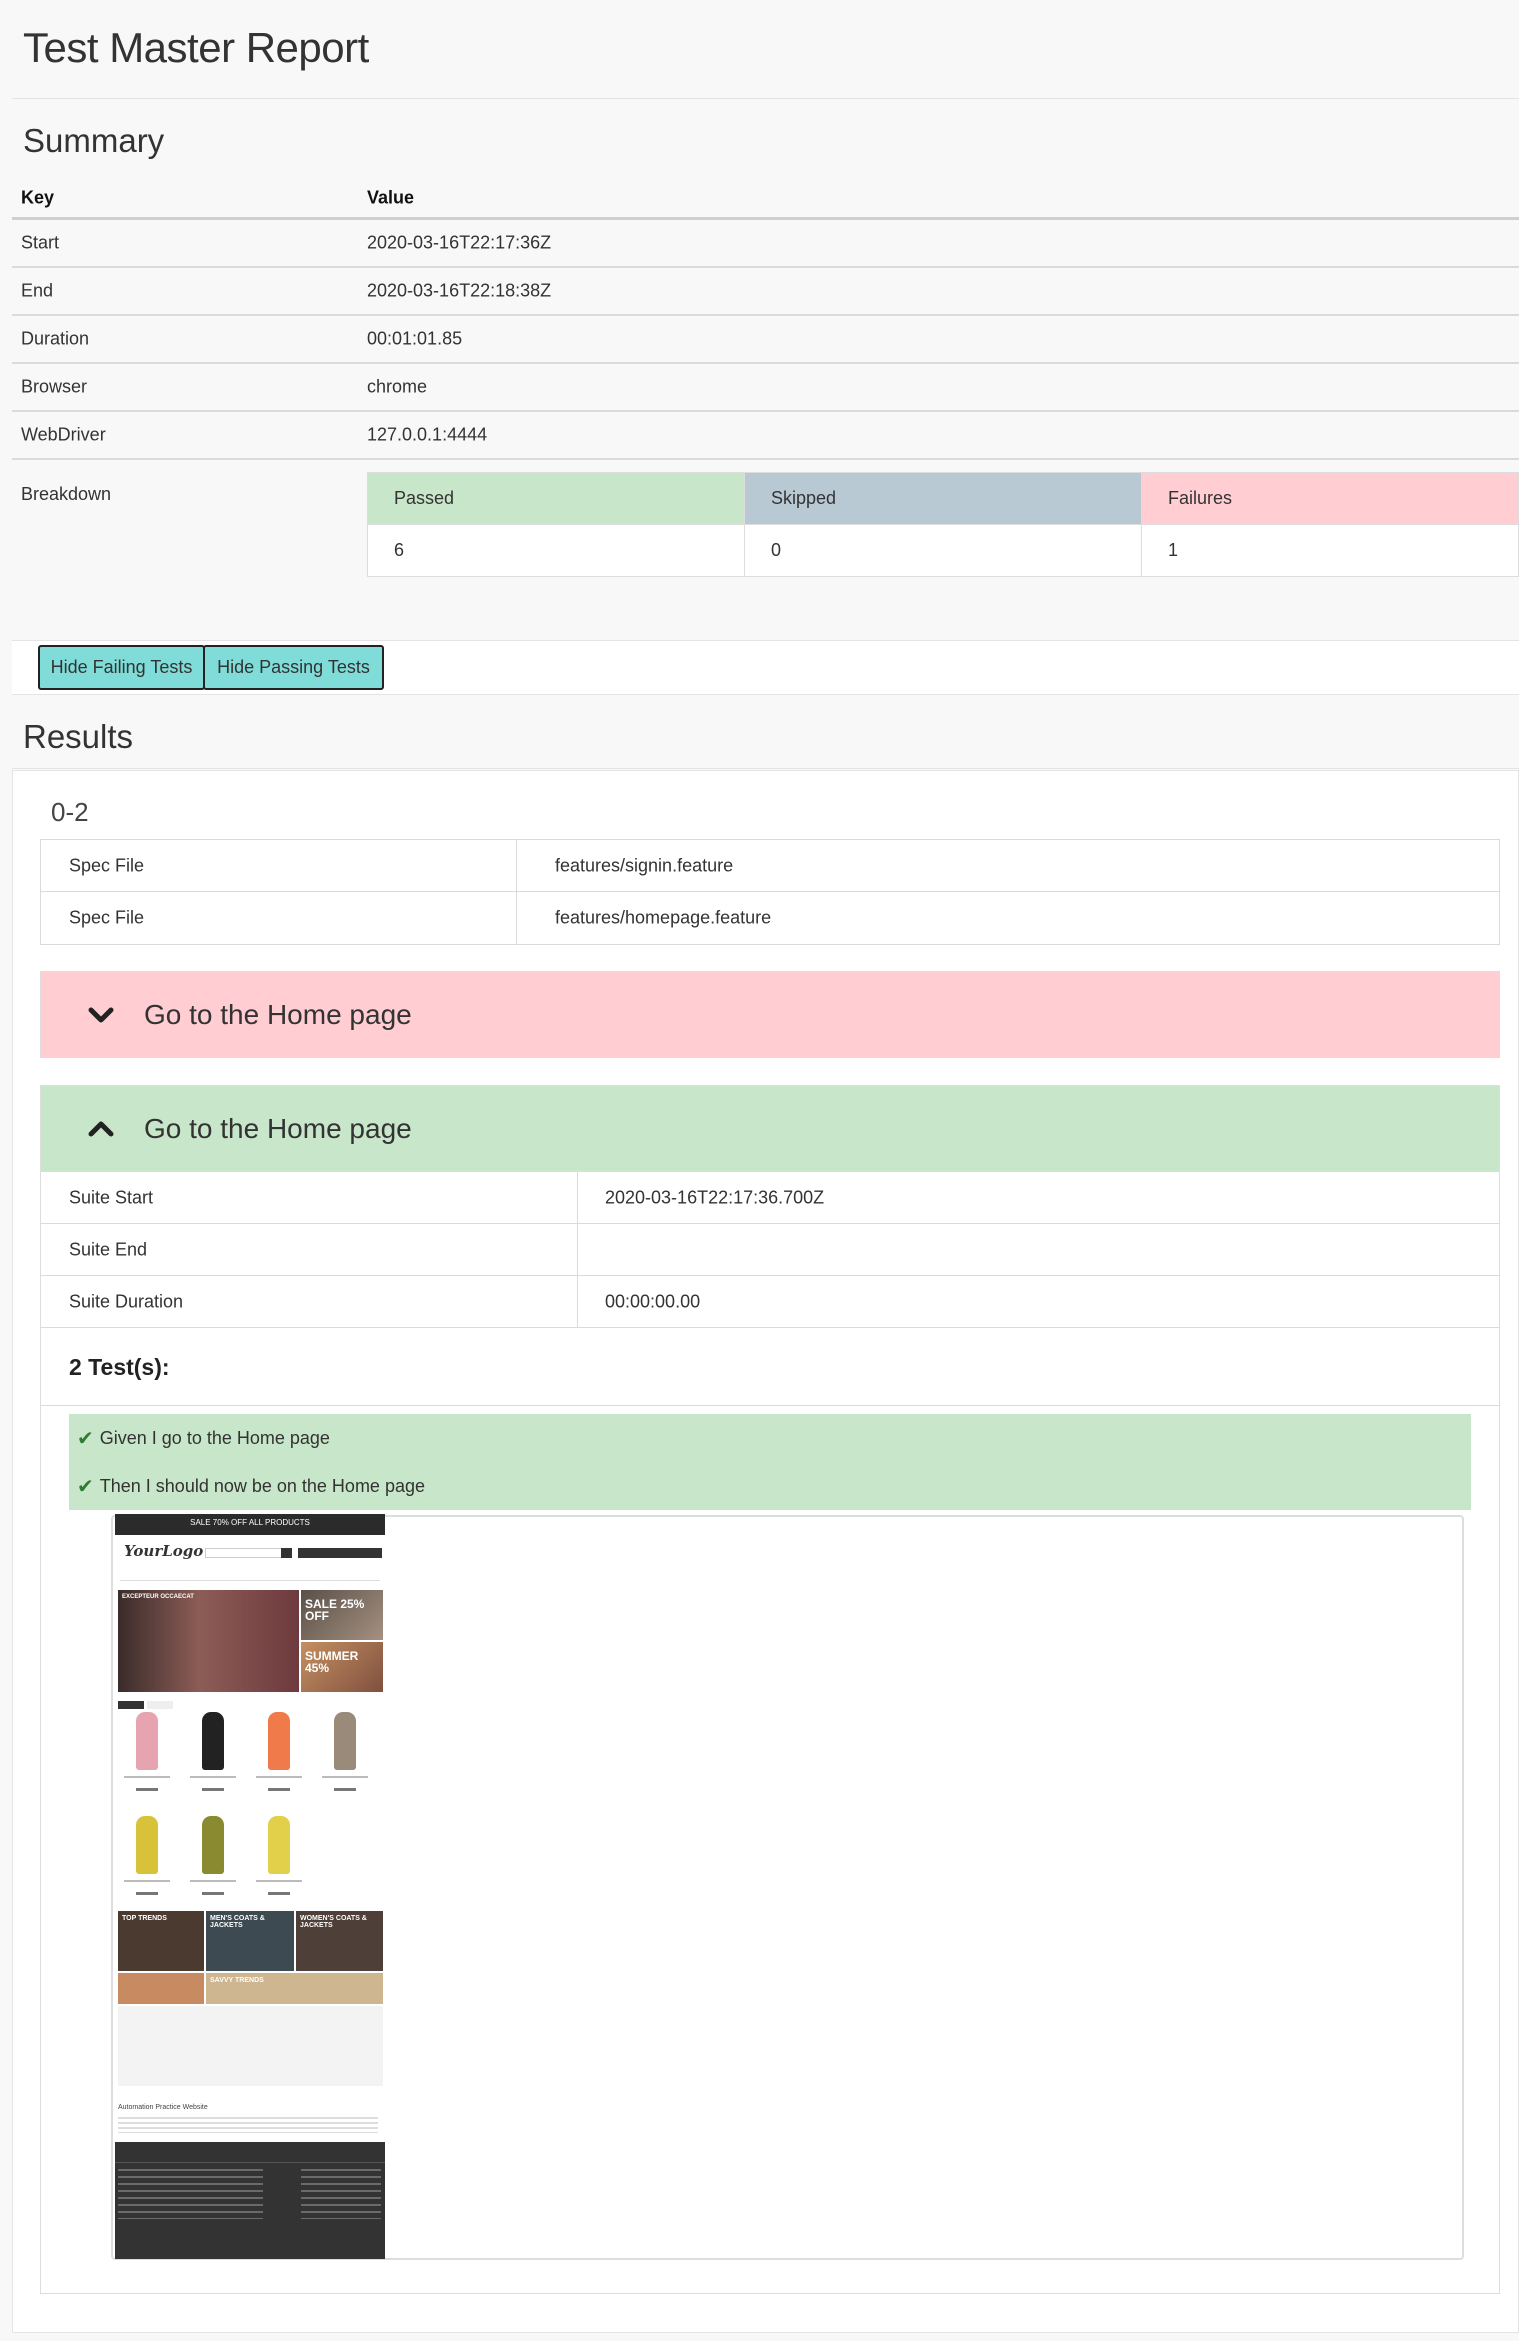  I want to click on screenshot-about-text, so click(248, 2125).